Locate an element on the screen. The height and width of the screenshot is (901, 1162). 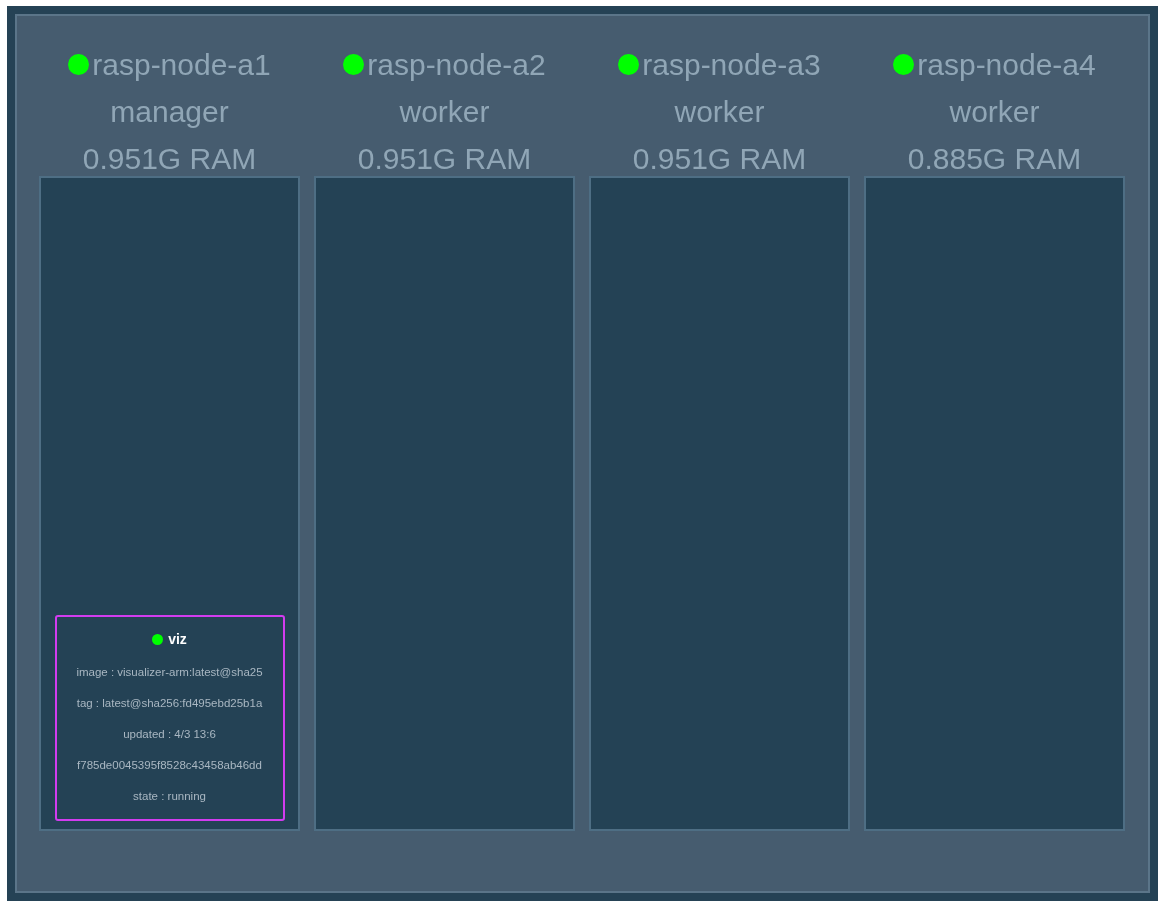
task-detail: tag : latest@sha256:fd495ebd25b1a is located at coordinates (169, 703).